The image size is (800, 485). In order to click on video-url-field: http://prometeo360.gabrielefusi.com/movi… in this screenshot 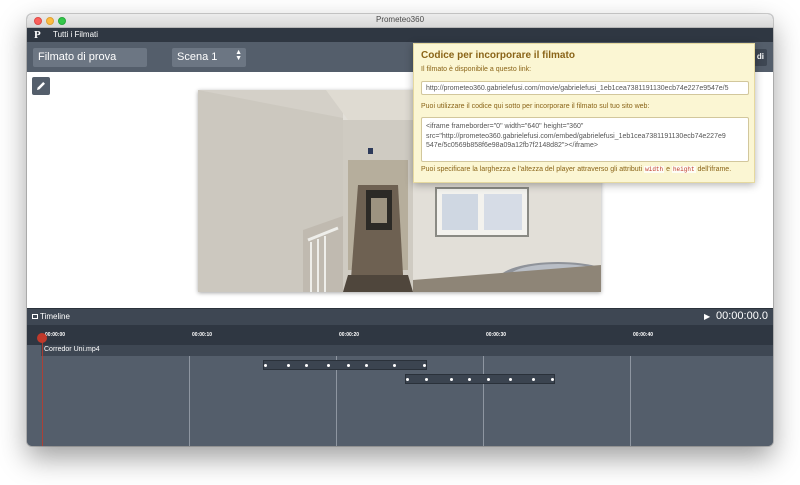, I will do `click(585, 88)`.